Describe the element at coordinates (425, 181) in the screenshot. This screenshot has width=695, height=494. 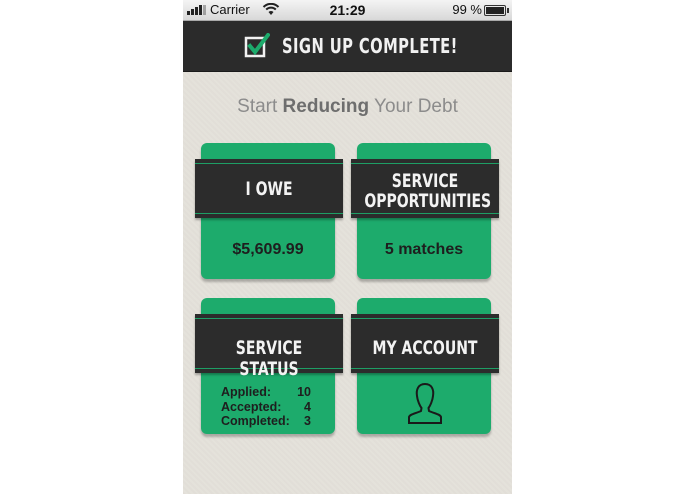
I see `tile-label-line-1: SERVICE` at that location.